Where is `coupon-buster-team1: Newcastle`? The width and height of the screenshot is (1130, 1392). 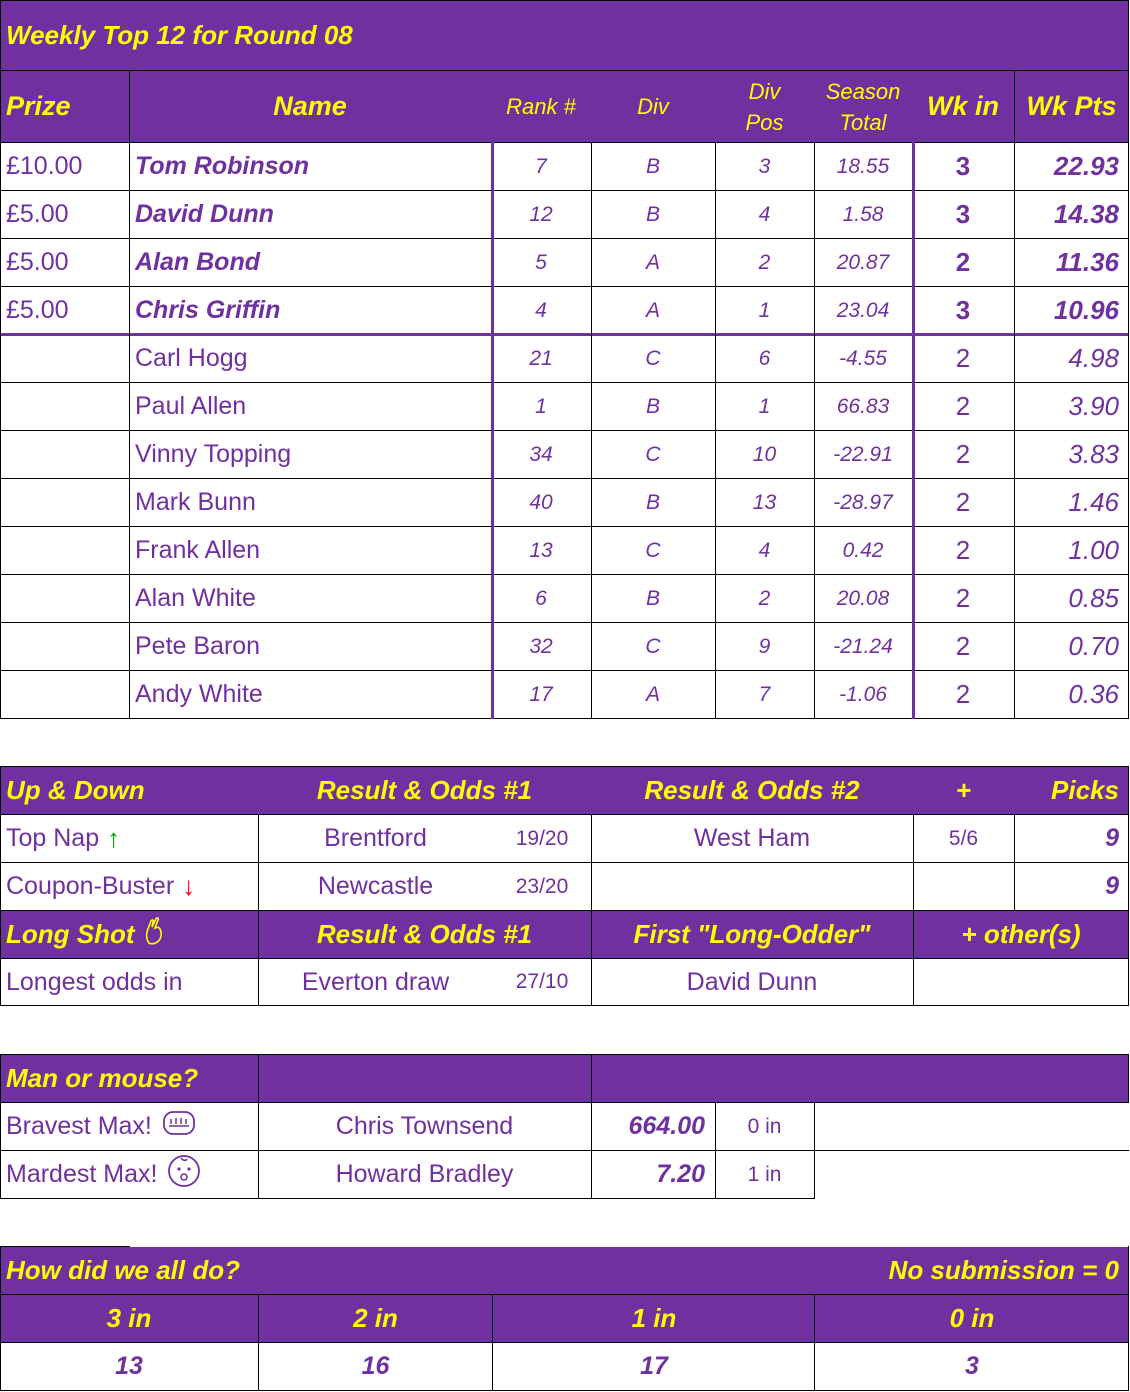 coupon-buster-team1: Newcastle is located at coordinates (375, 886).